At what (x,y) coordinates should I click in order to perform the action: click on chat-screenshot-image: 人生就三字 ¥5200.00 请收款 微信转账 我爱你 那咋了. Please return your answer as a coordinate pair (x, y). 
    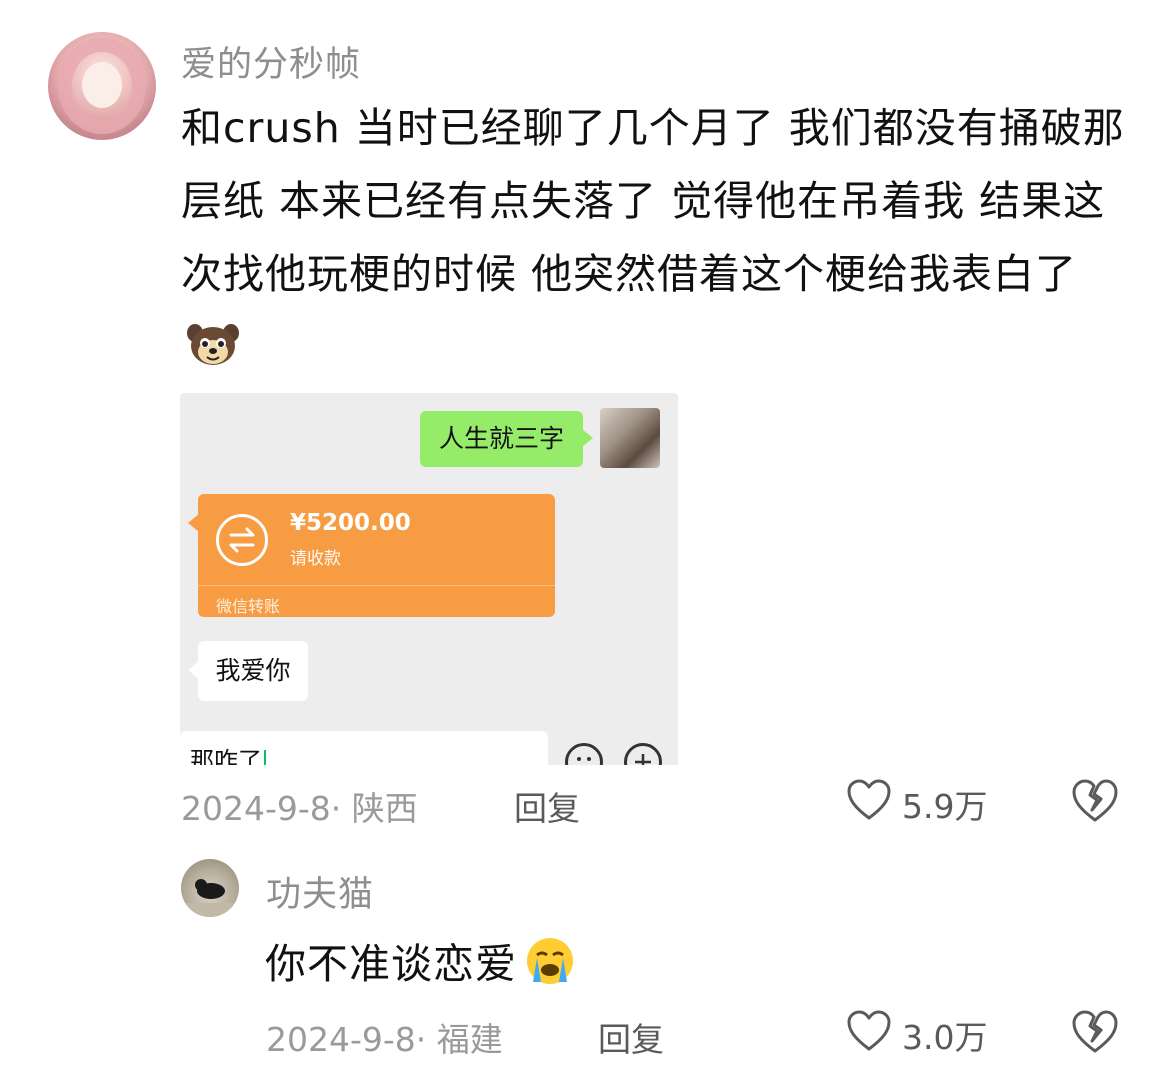
    Looking at the image, I should click on (429, 579).